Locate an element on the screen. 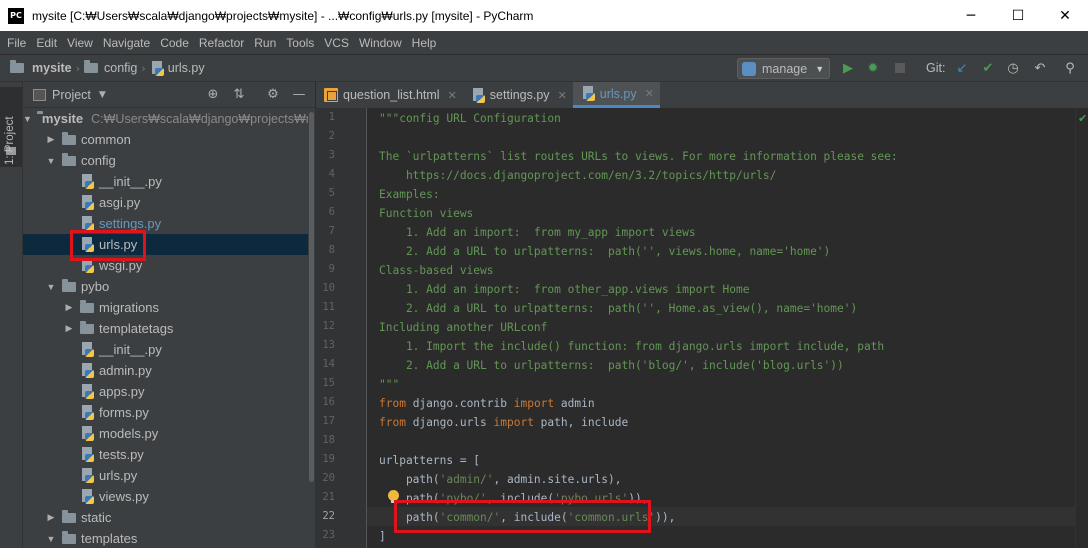  tree-file-item: tests.py is located at coordinates (165, 454).